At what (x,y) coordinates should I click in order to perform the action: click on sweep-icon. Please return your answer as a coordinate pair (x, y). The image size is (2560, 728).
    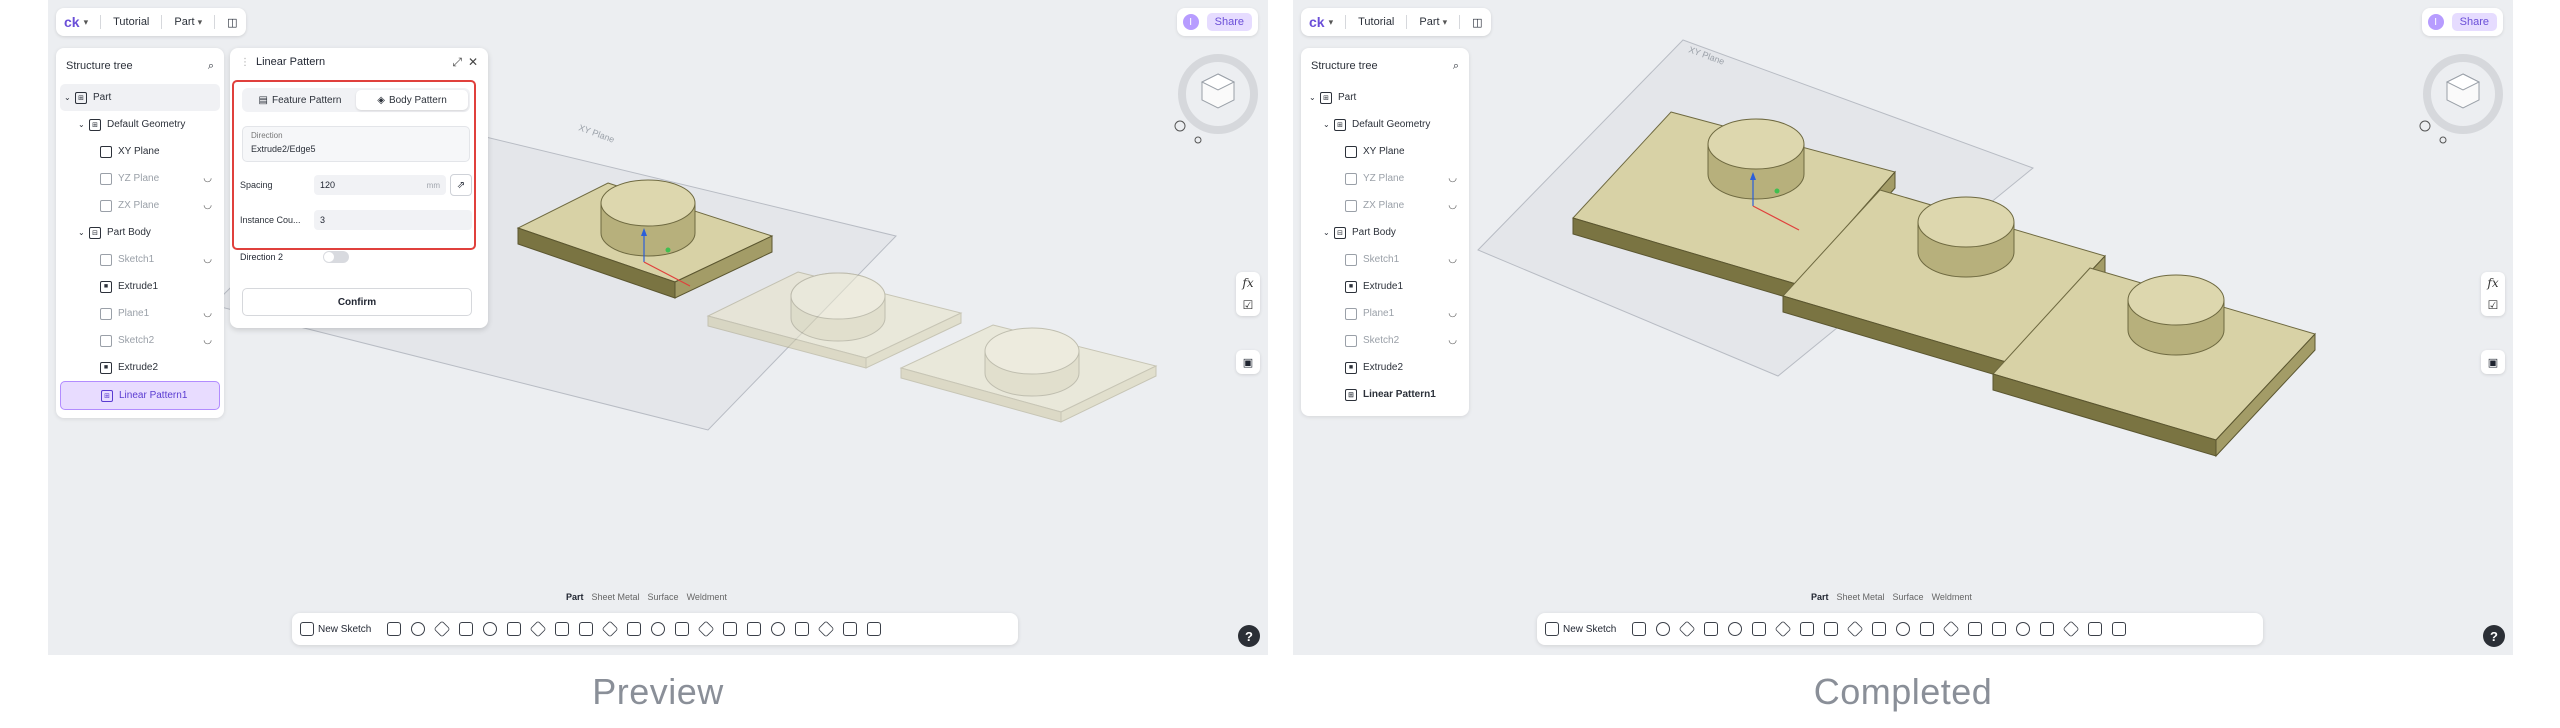
    Looking at the image, I should click on (442, 629).